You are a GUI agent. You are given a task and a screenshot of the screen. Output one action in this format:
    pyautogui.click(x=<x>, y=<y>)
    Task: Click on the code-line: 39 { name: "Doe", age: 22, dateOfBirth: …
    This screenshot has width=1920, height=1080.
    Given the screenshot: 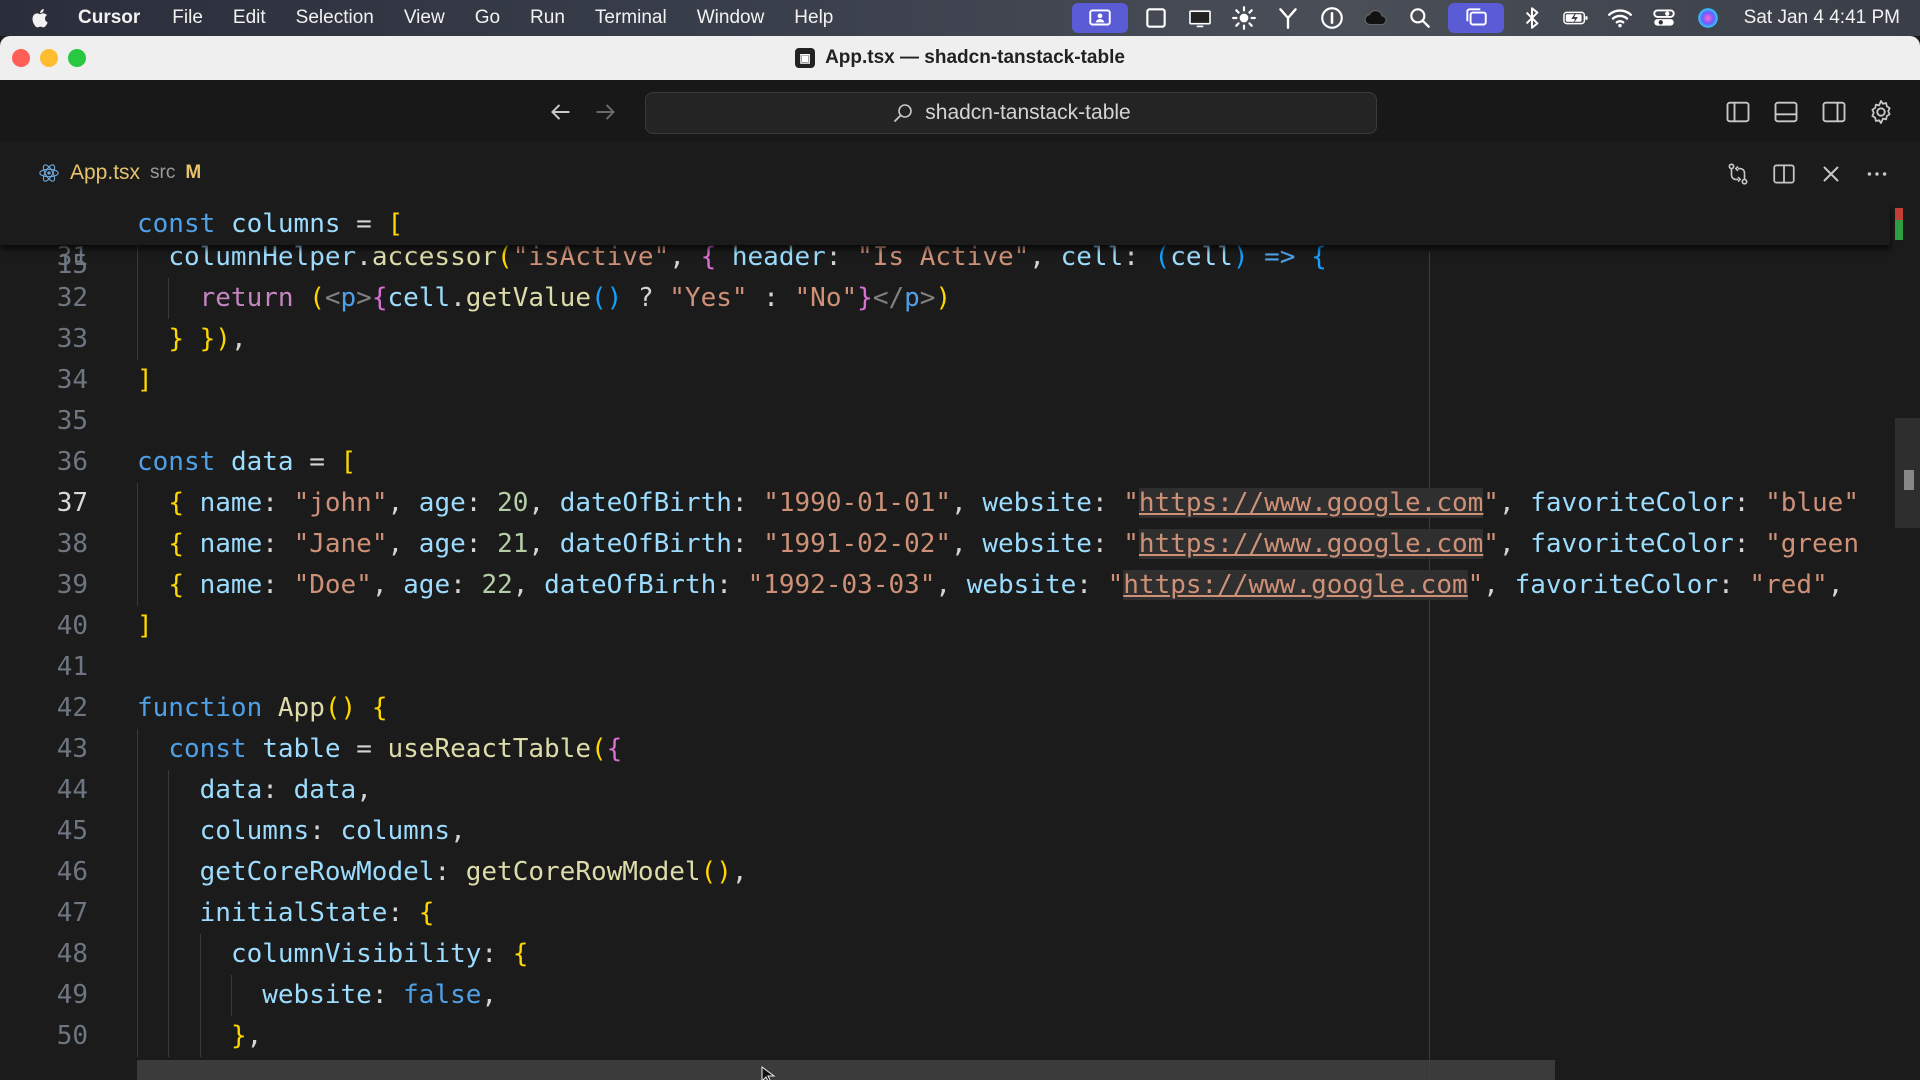 What is the action you would take?
    pyautogui.click(x=945, y=585)
    